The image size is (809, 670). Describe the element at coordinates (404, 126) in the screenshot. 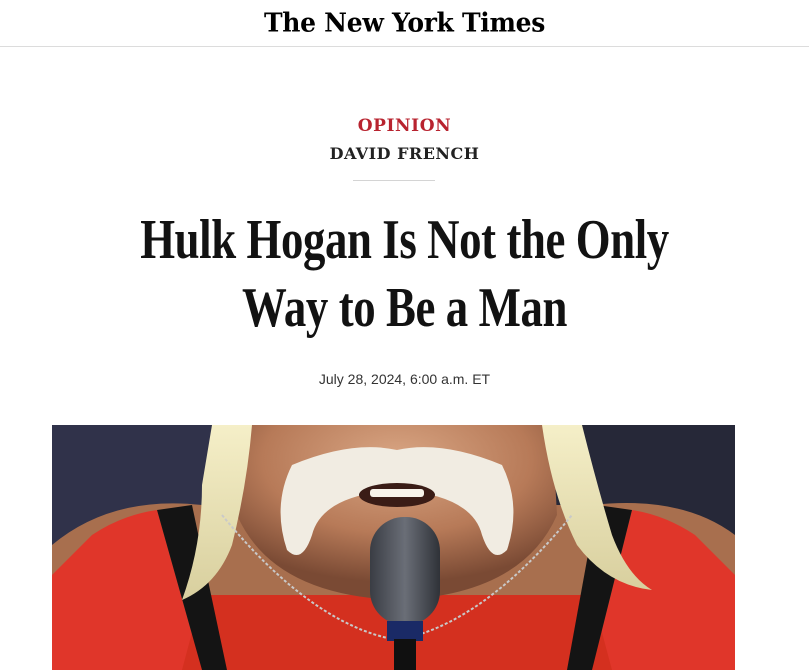

I see `section-label: OPINION` at that location.